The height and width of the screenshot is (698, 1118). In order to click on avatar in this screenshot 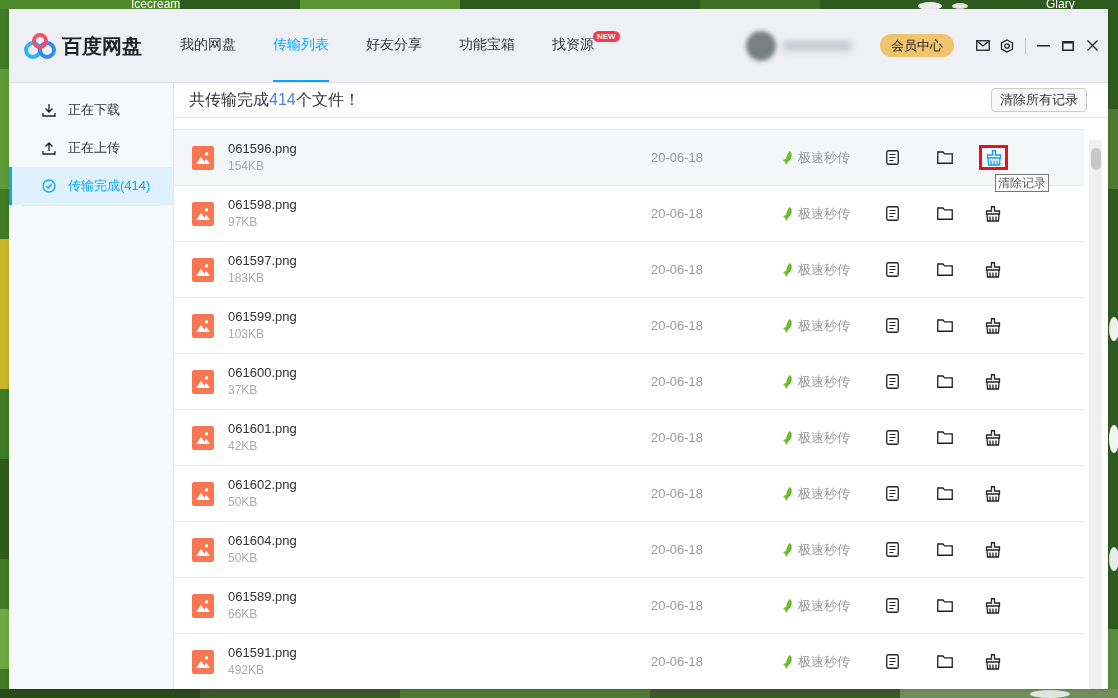, I will do `click(761, 45)`.